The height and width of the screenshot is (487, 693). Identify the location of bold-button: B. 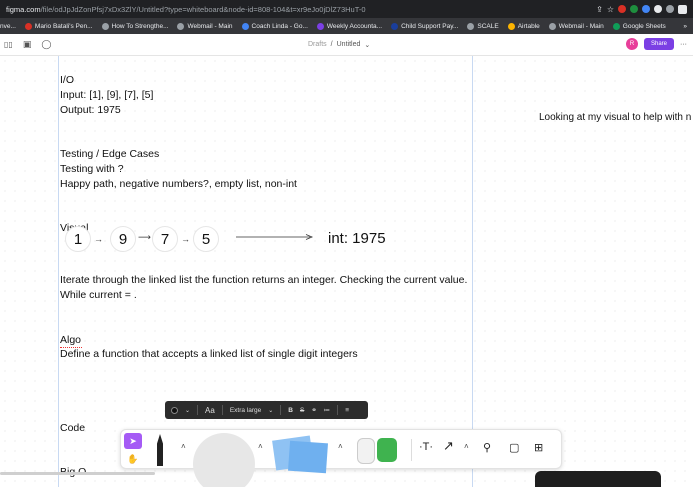
(290, 410).